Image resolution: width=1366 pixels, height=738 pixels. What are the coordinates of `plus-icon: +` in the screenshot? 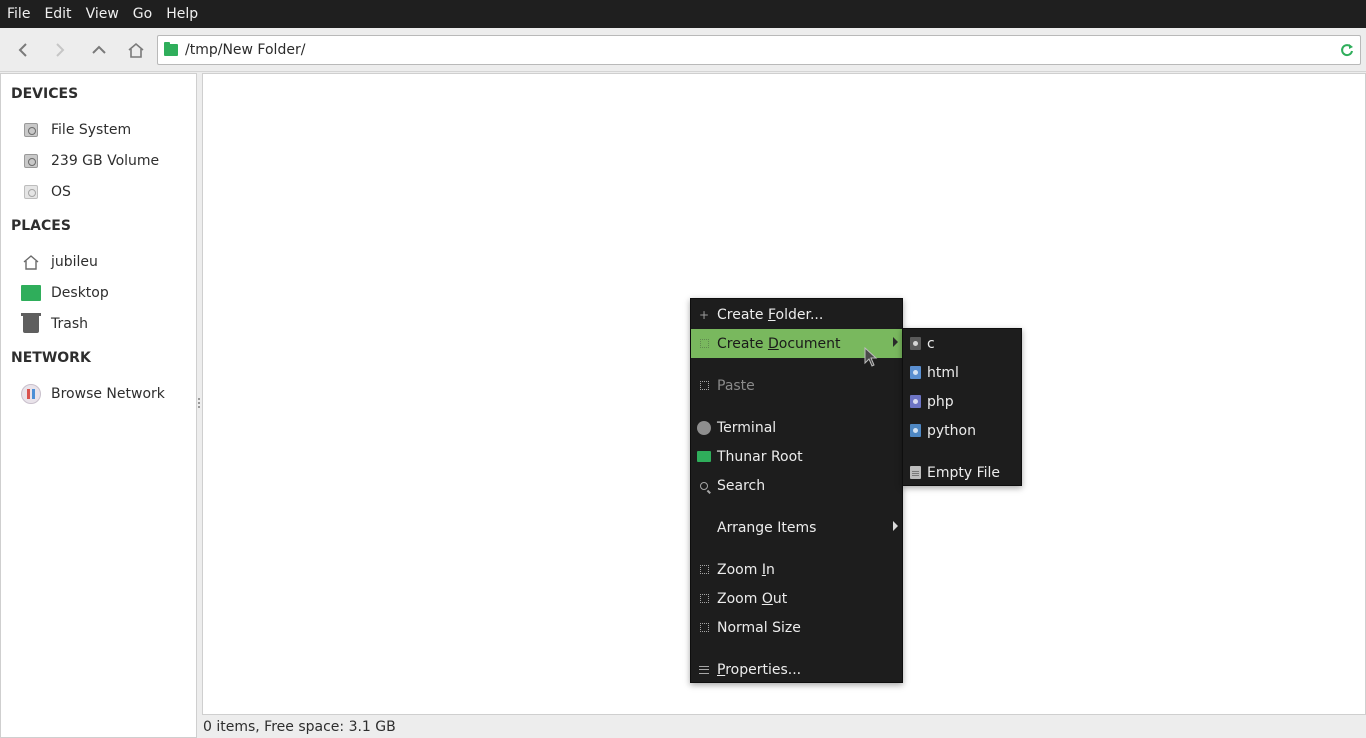 It's located at (704, 314).